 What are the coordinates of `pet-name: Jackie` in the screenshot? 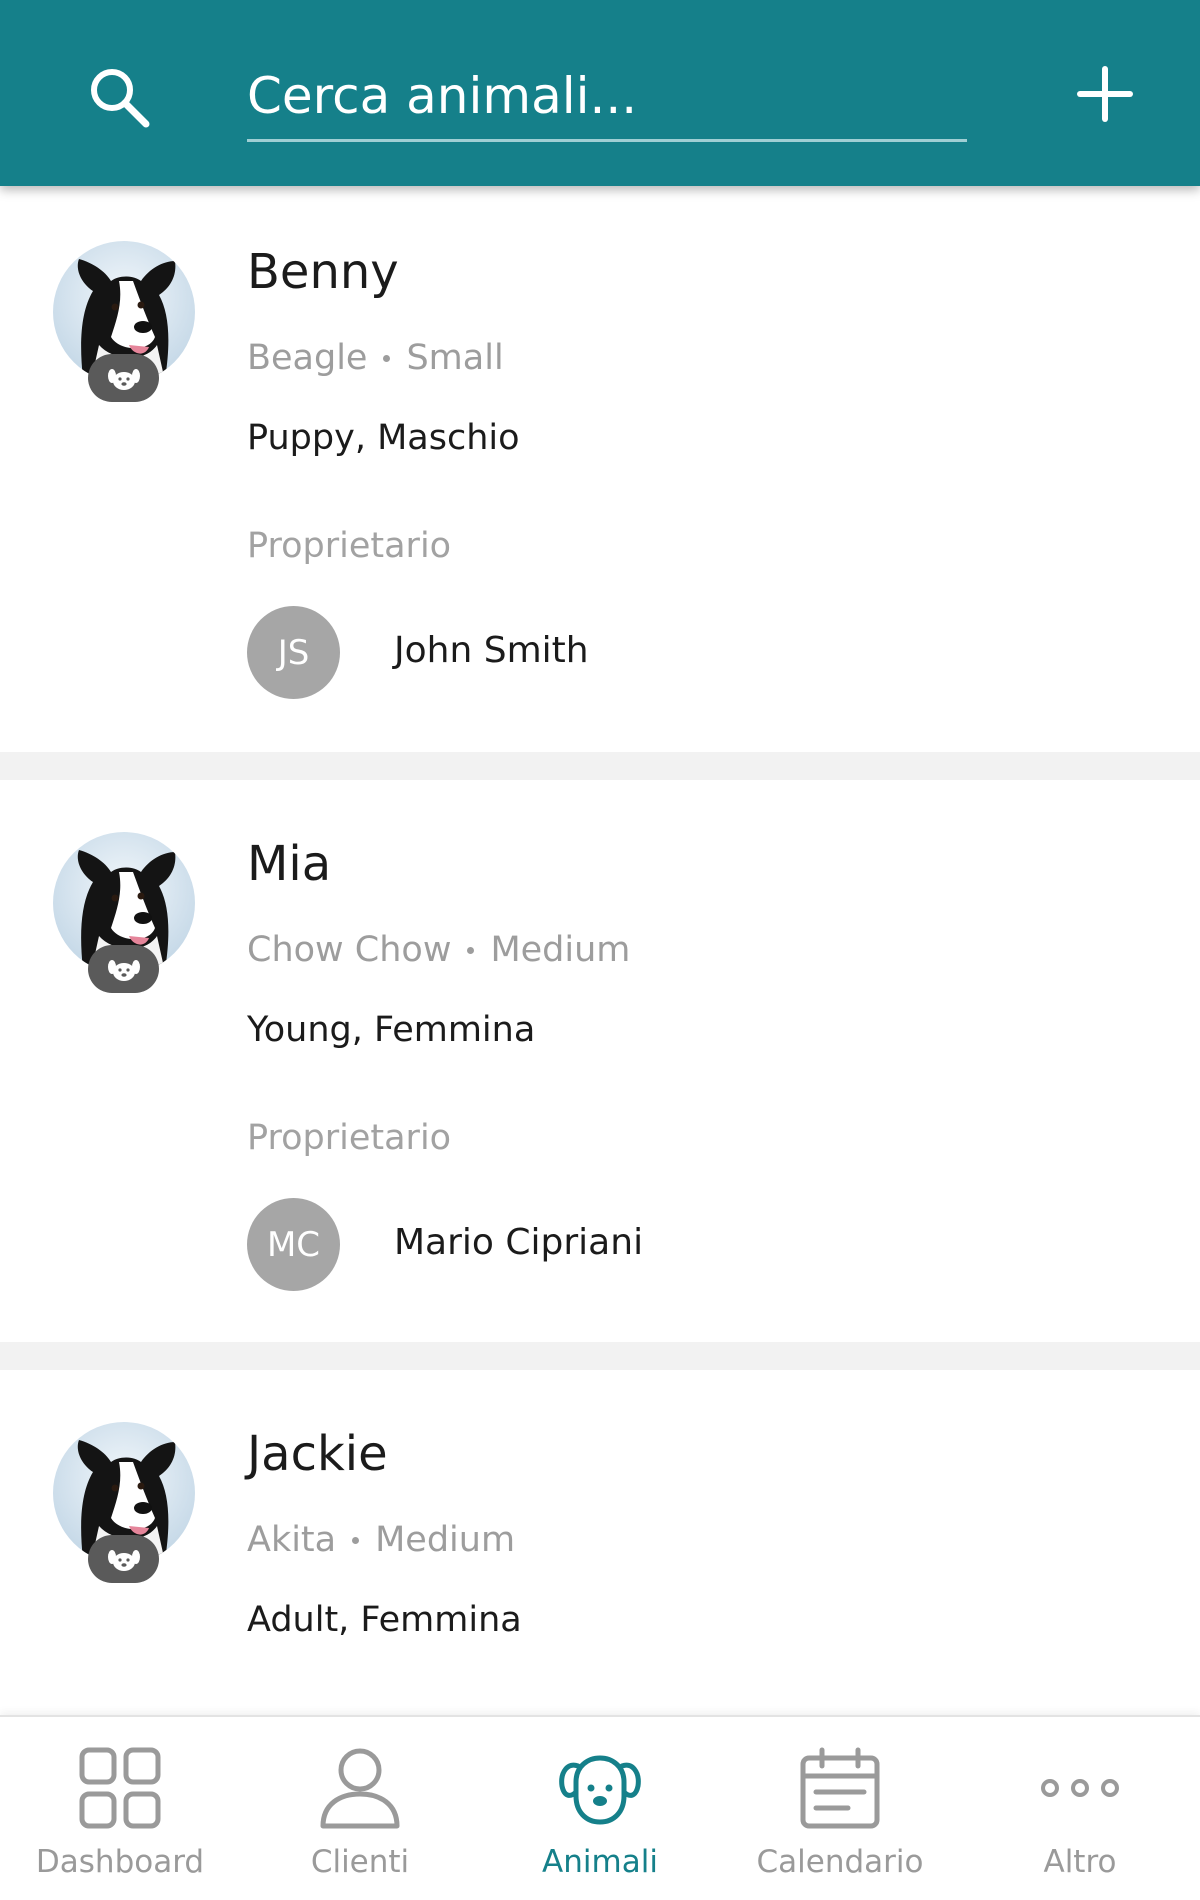 It's located at (317, 1454).